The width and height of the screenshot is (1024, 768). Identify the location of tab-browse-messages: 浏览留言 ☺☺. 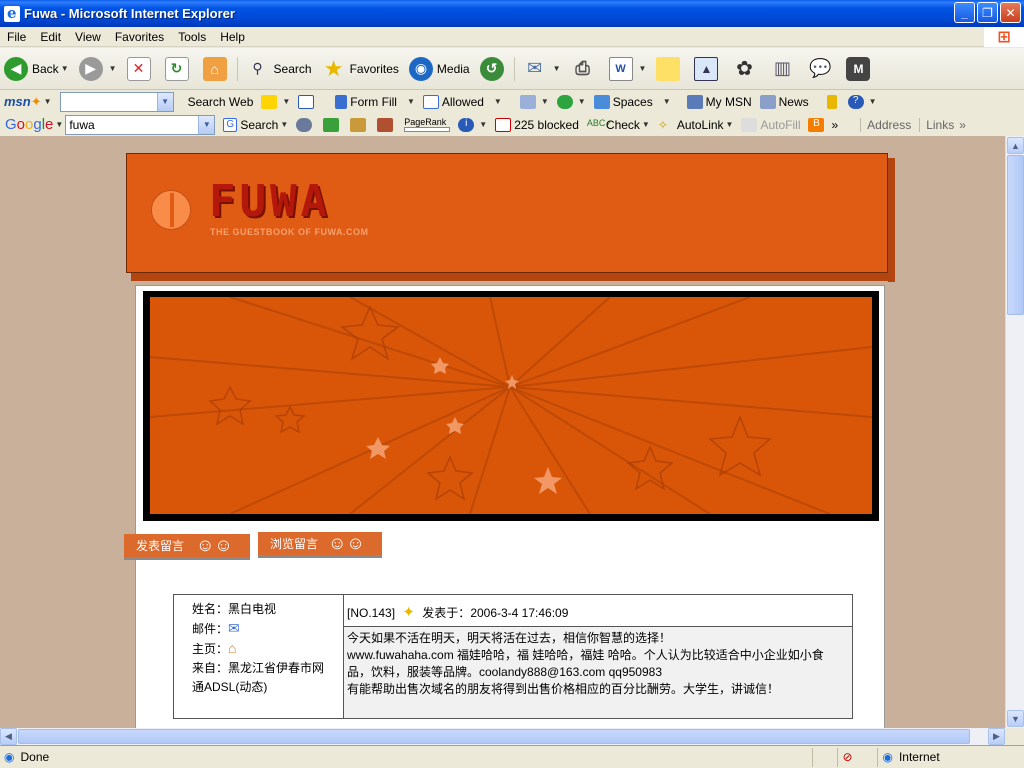
(320, 545).